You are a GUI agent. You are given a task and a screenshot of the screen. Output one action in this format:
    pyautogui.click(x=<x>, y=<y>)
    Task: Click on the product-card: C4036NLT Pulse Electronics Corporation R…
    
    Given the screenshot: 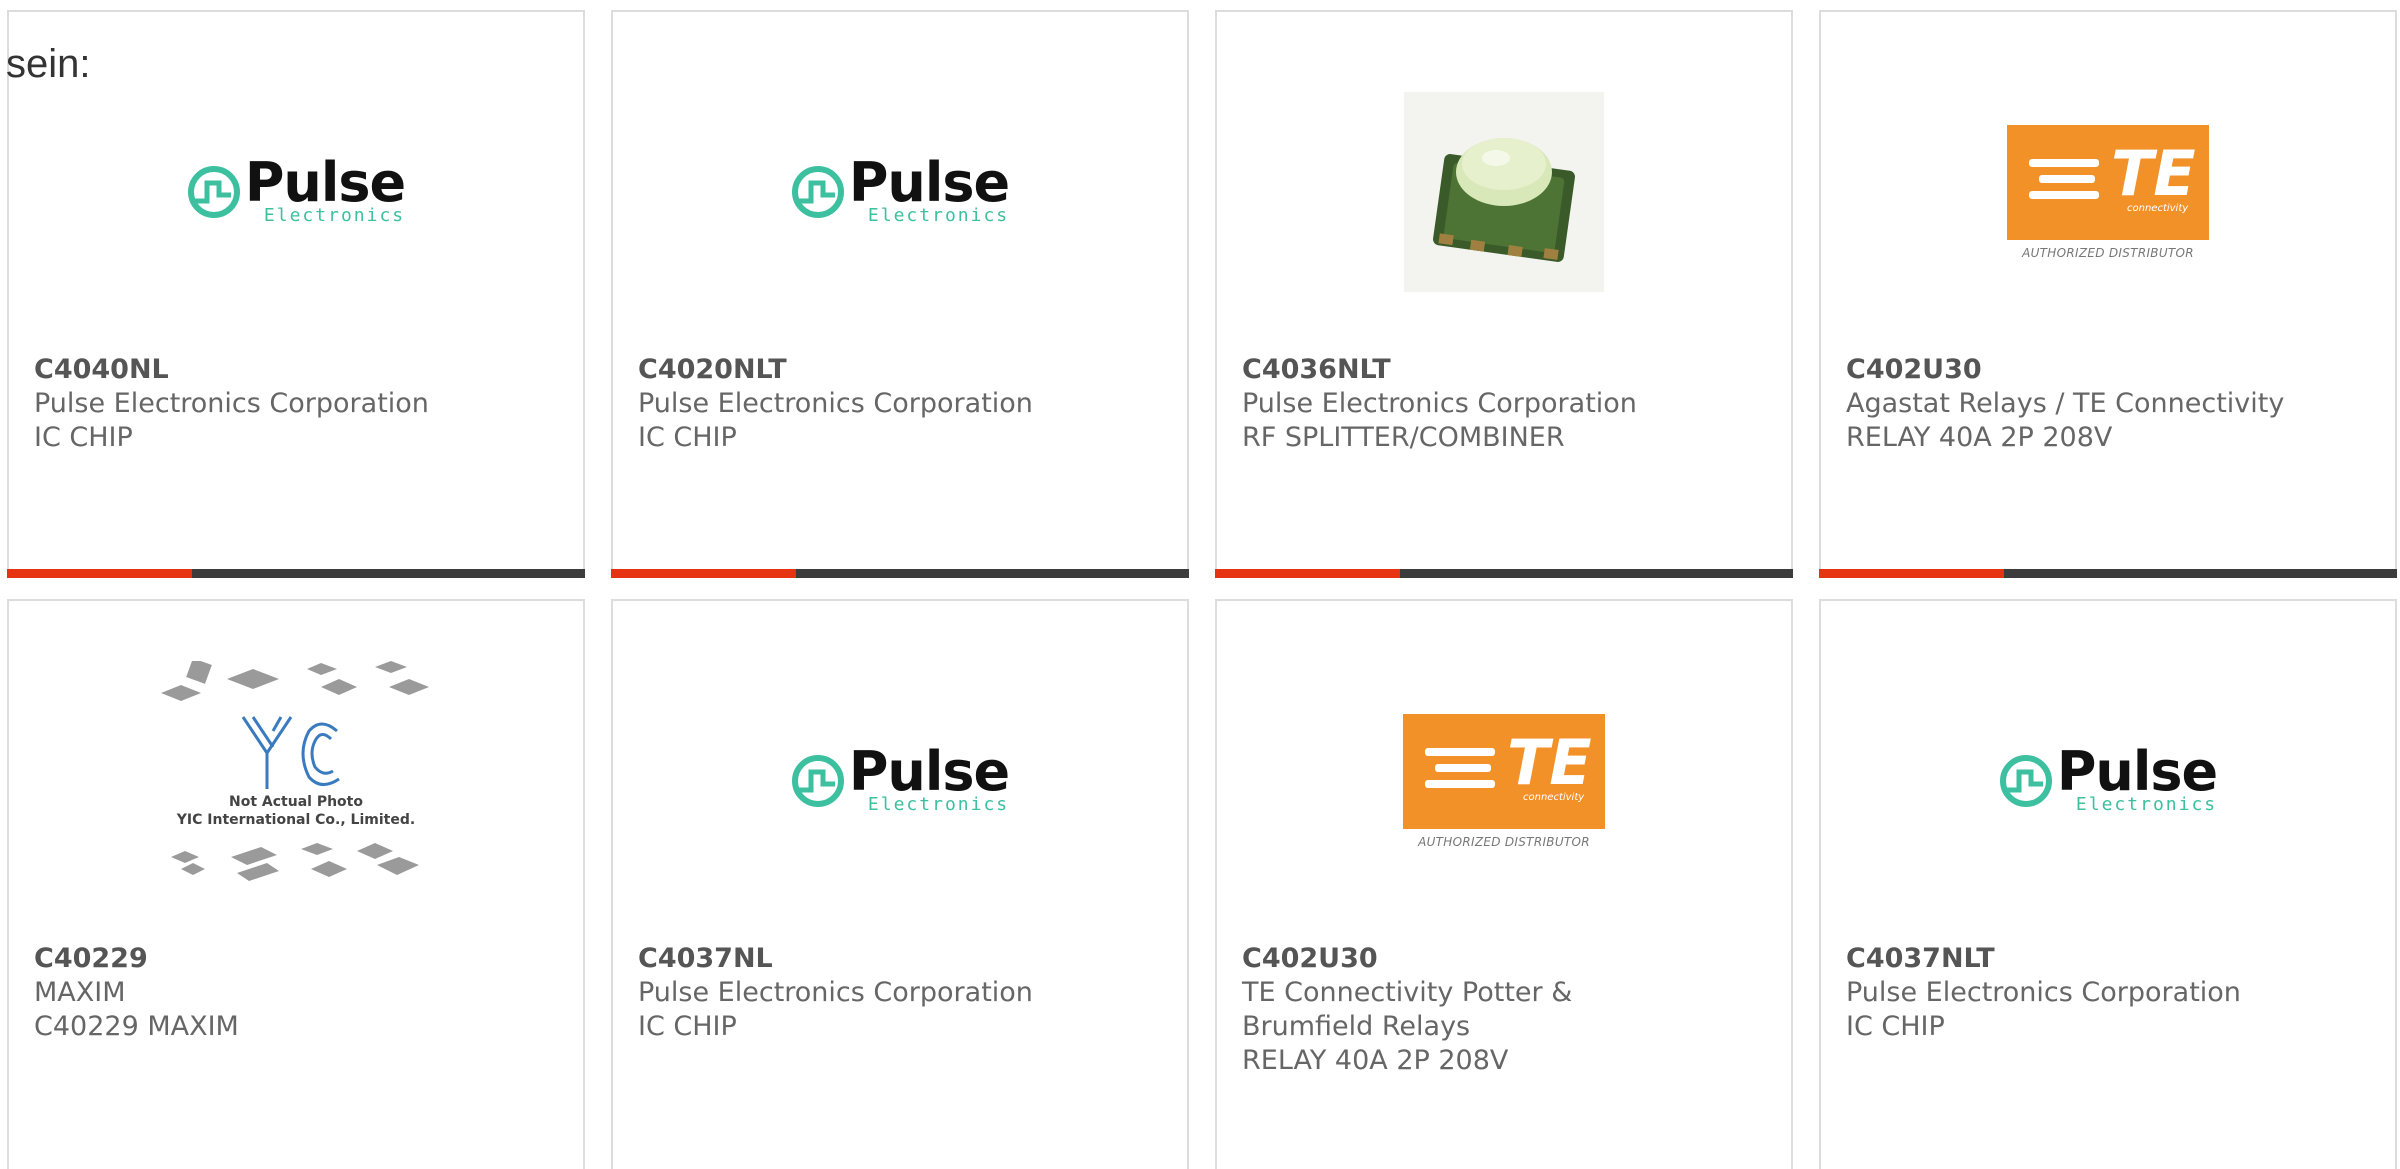 What is the action you would take?
    pyautogui.click(x=1504, y=294)
    